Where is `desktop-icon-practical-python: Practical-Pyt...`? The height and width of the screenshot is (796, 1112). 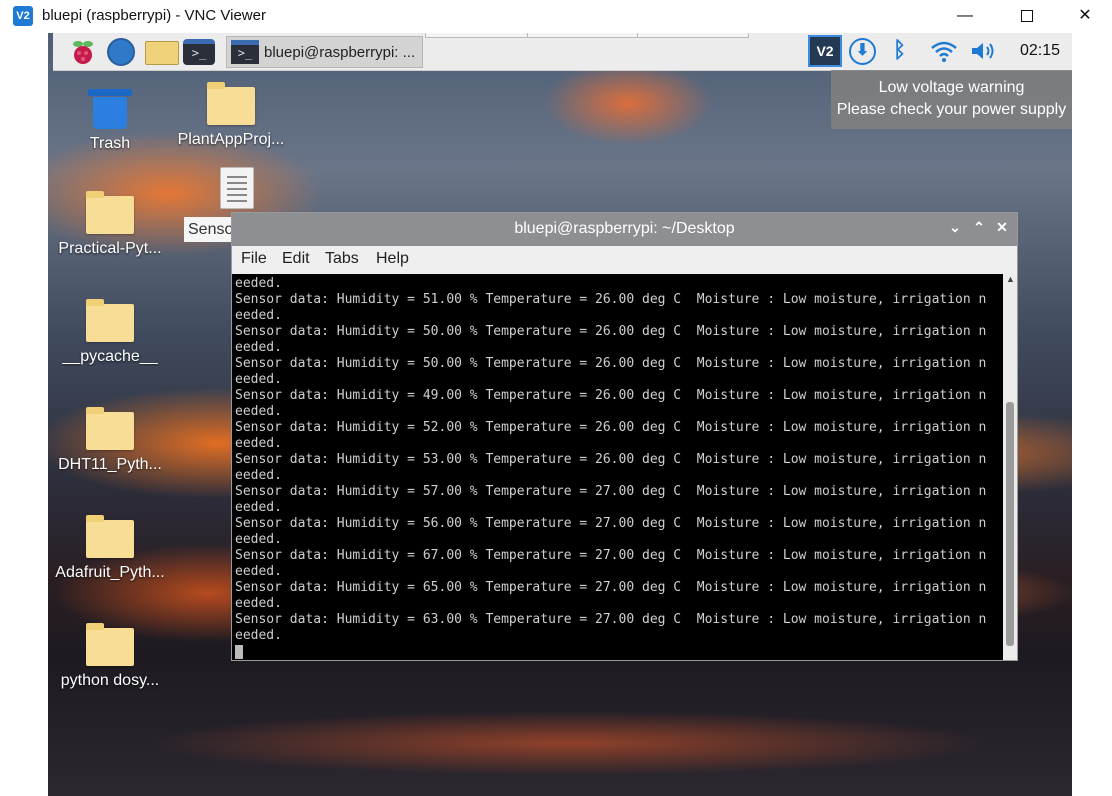 desktop-icon-practical-python: Practical-Pyt... is located at coordinates (110, 224).